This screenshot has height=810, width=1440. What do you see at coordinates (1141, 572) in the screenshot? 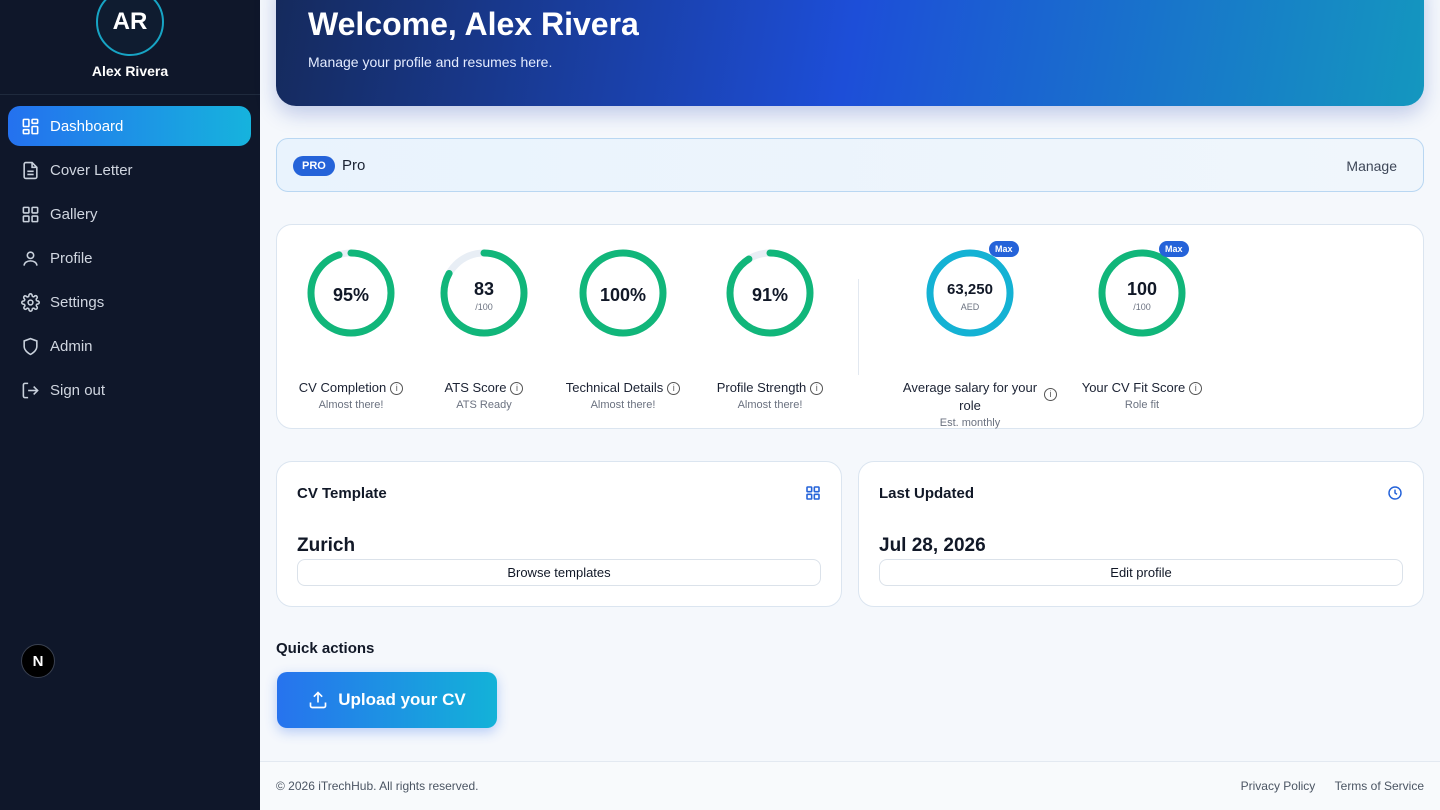
I see `edit-profile-button: Edit profile` at bounding box center [1141, 572].